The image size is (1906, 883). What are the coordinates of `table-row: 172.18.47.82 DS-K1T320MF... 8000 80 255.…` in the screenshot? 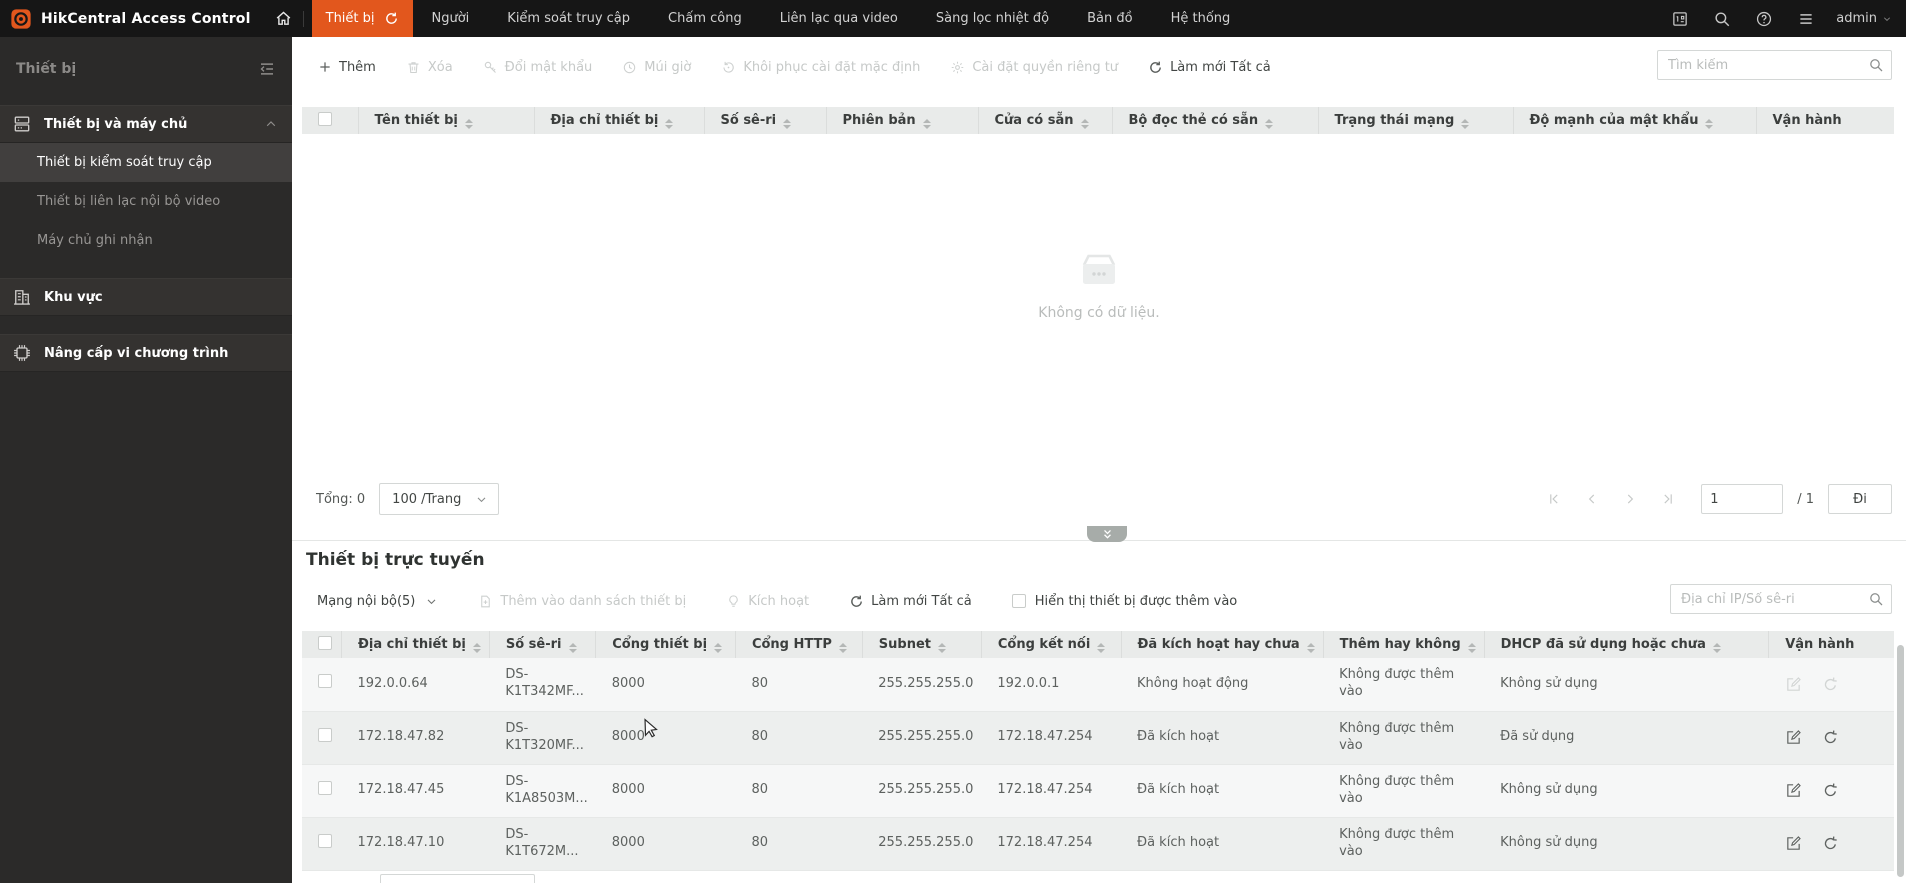 It's located at (1098, 738).